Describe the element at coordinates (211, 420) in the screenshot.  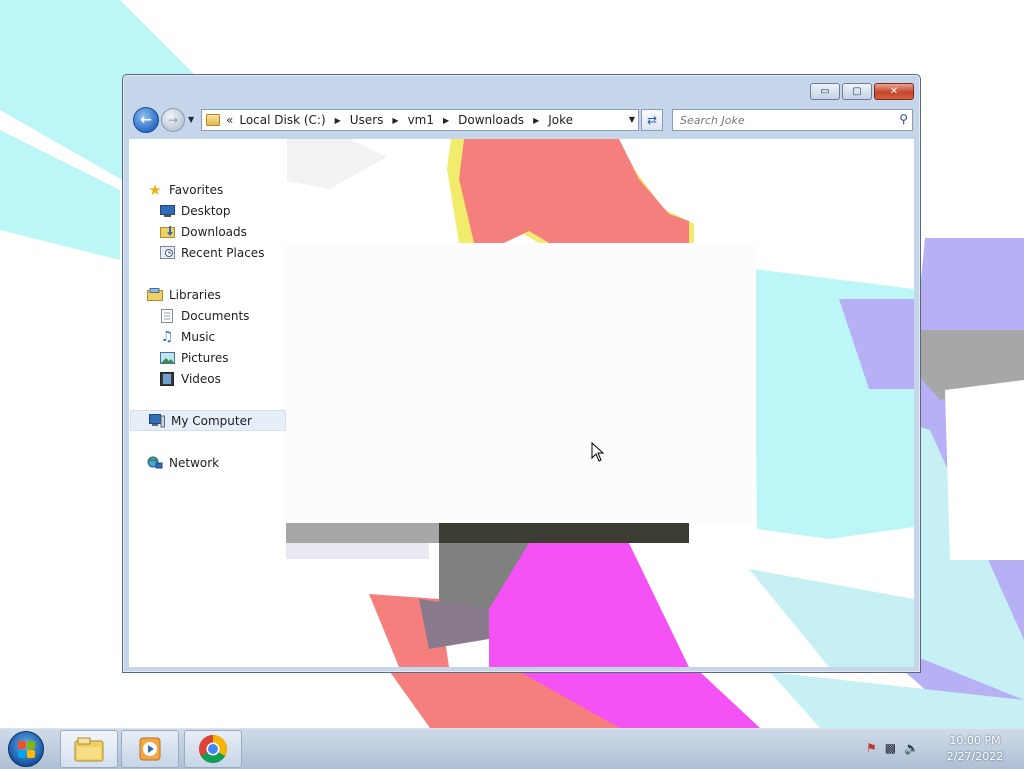
I see `nav-my-computer-label: My Computer` at that location.